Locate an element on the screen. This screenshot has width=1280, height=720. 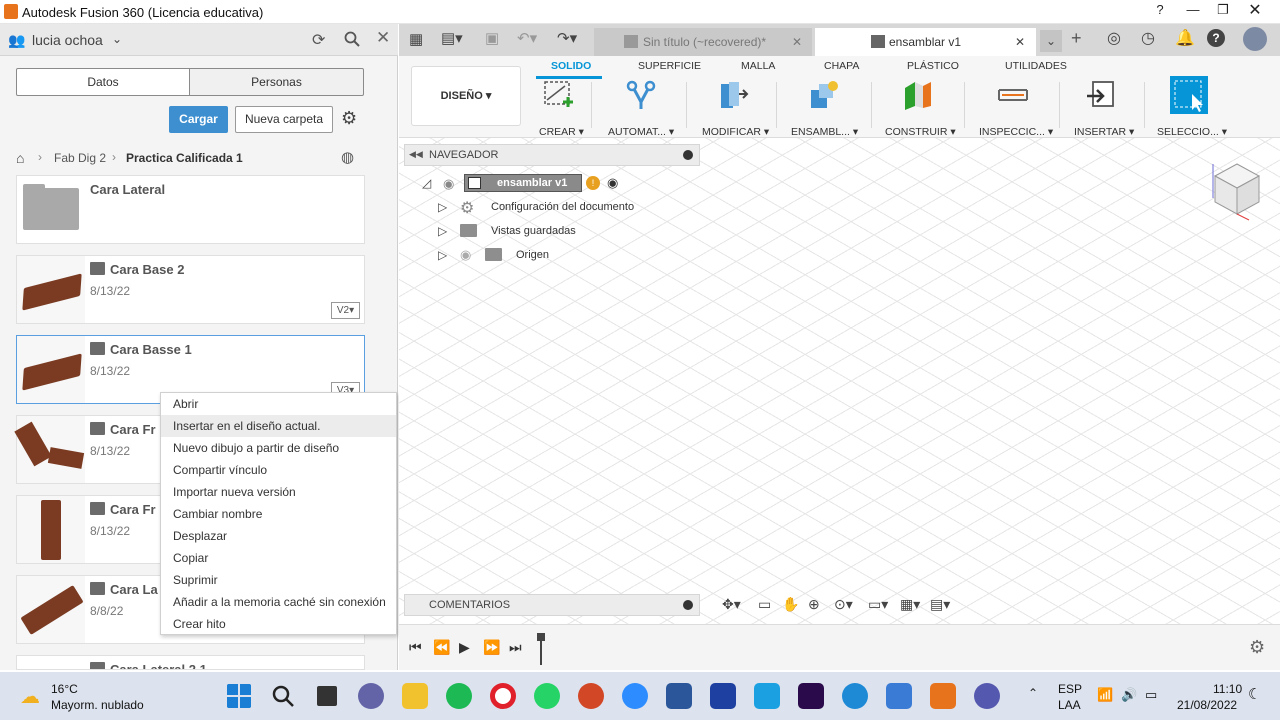
fusion360-icon is located at coordinates (943, 696).